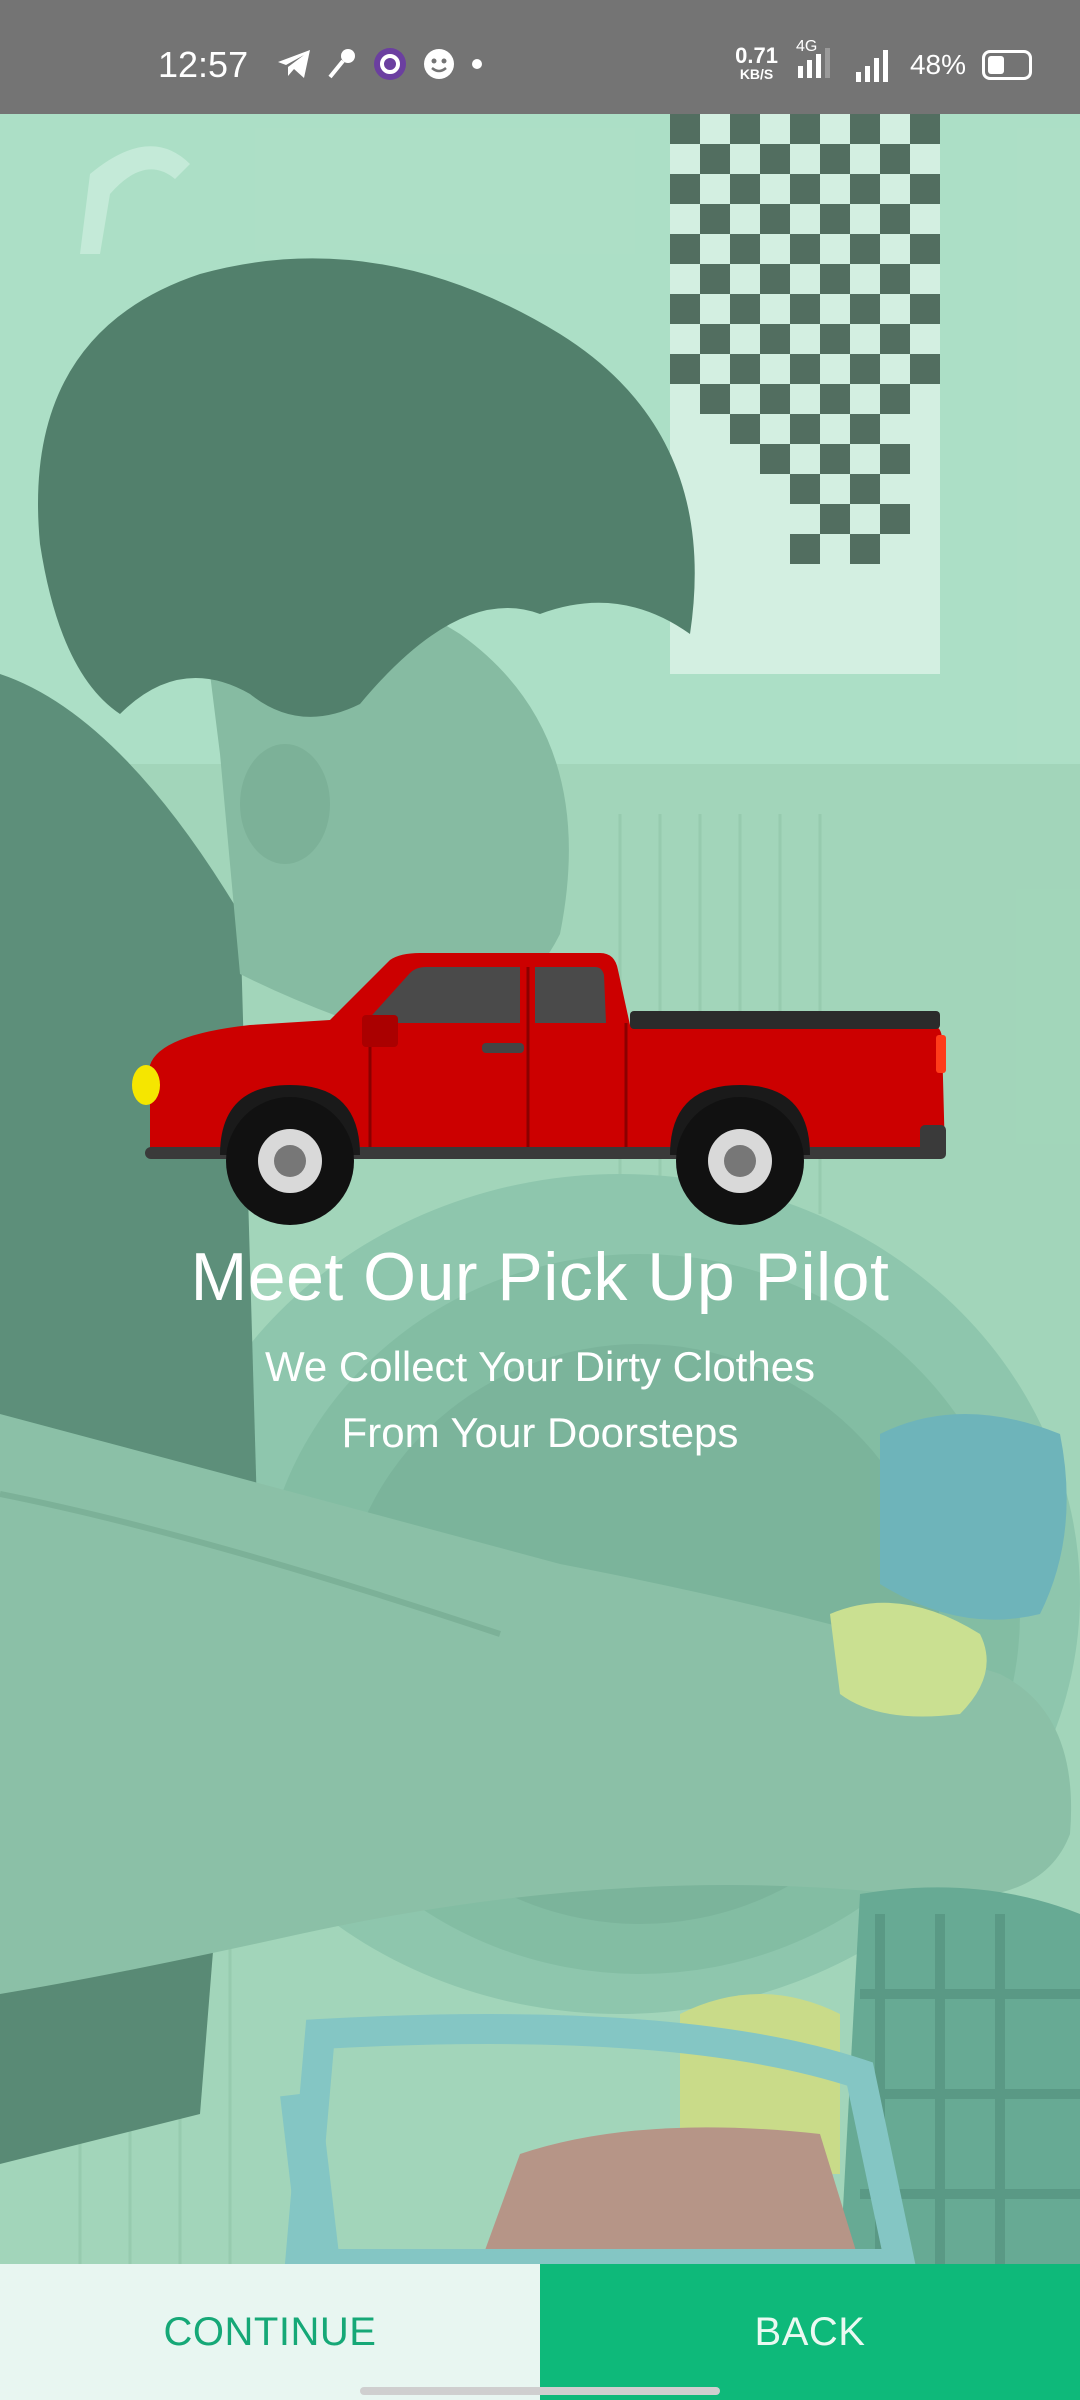  I want to click on telegram-icon, so click(294, 64).